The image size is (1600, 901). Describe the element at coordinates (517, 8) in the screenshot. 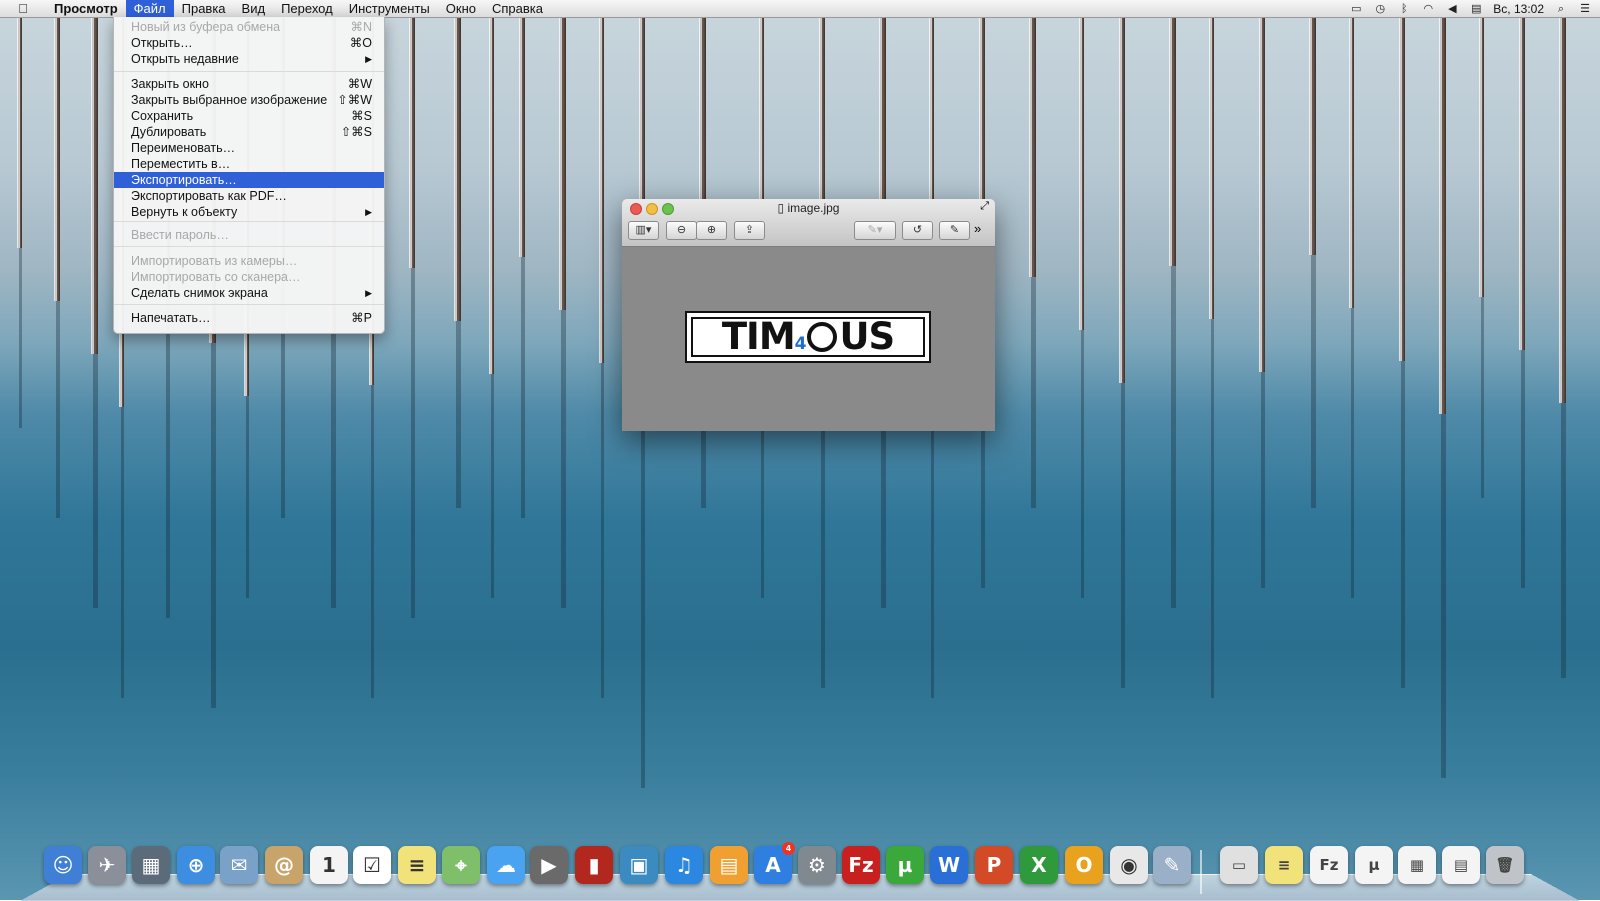

I see `menu-help: Справка` at that location.